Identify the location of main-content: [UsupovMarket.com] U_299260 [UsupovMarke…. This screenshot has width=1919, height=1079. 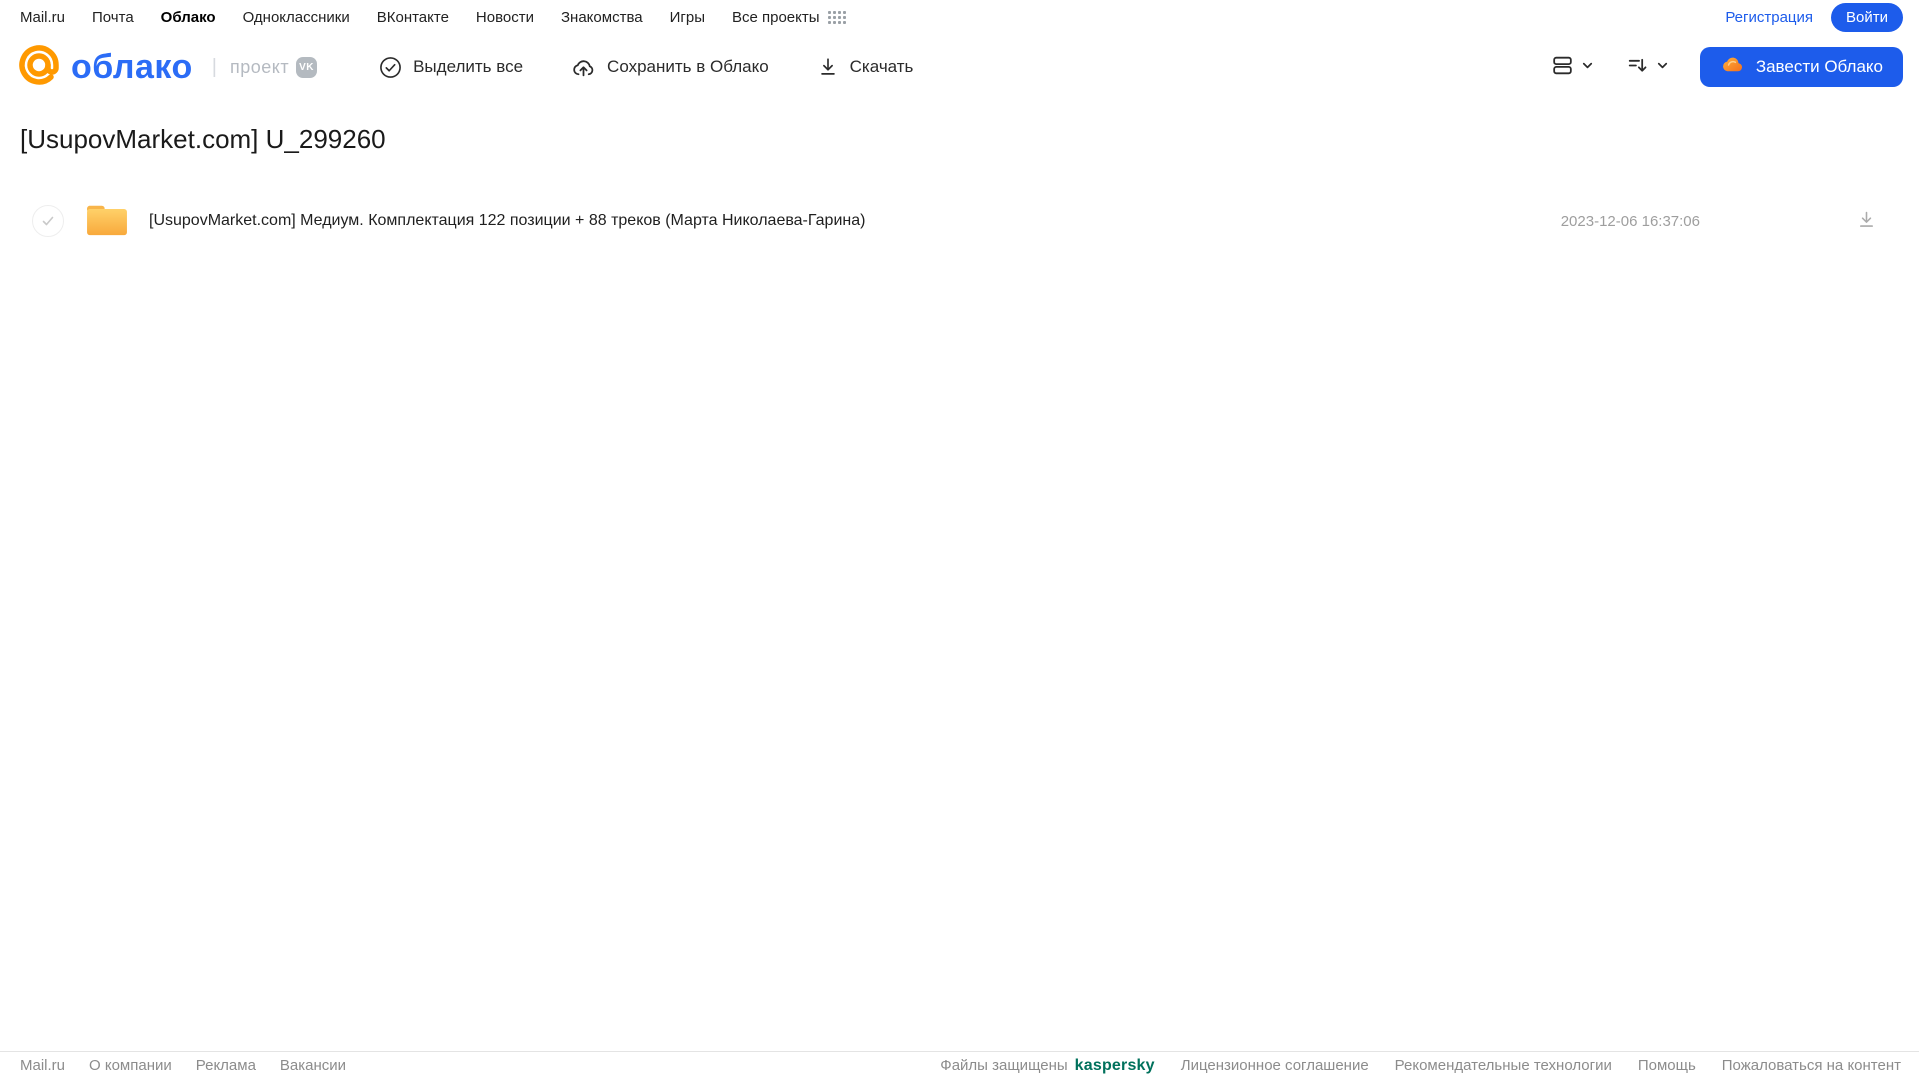
(959, 175).